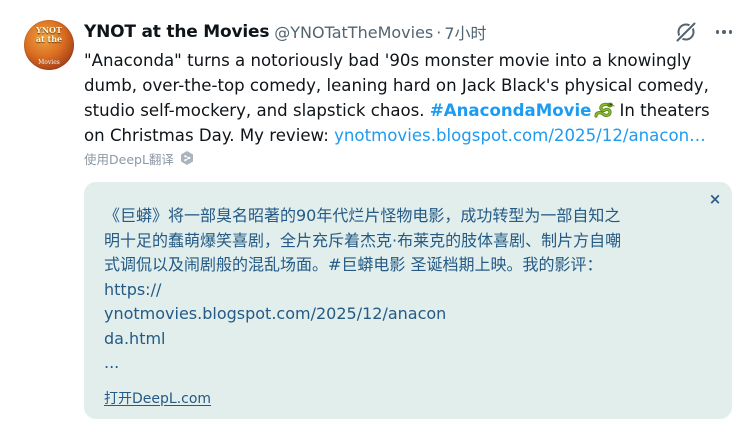 The width and height of the screenshot is (755, 430). Describe the element at coordinates (49, 62) in the screenshot. I see `avatar-logo-sub: Movies` at that location.